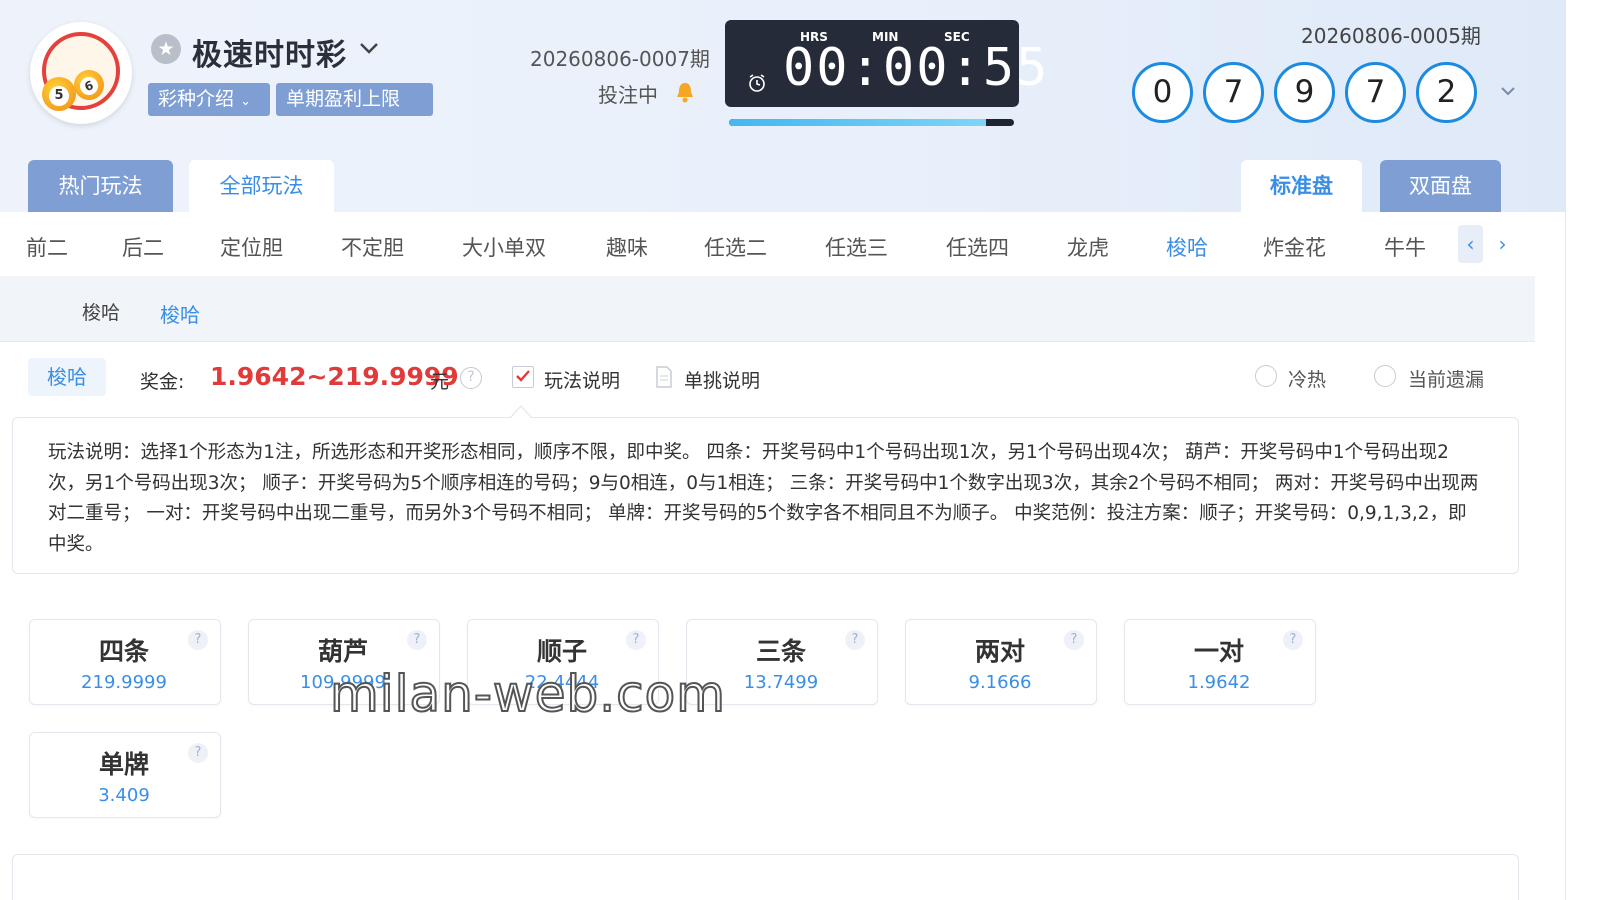 This screenshot has height=900, width=1600. Describe the element at coordinates (521, 412) in the screenshot. I see `description-caret-icon` at that location.